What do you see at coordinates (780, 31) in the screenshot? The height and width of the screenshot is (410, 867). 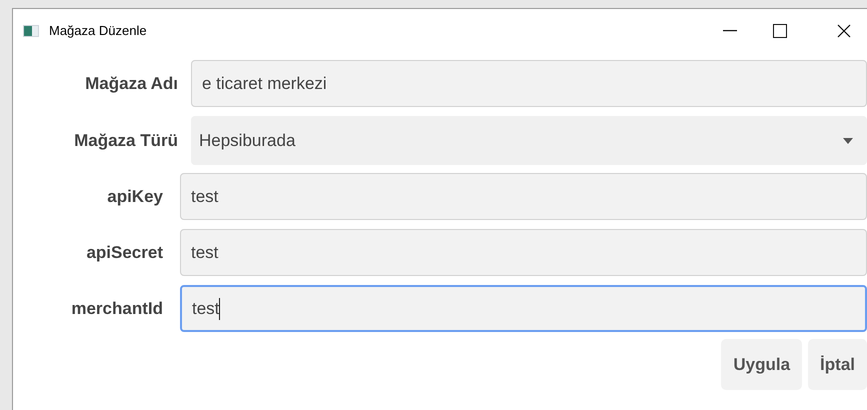 I see `maximize-icon` at bounding box center [780, 31].